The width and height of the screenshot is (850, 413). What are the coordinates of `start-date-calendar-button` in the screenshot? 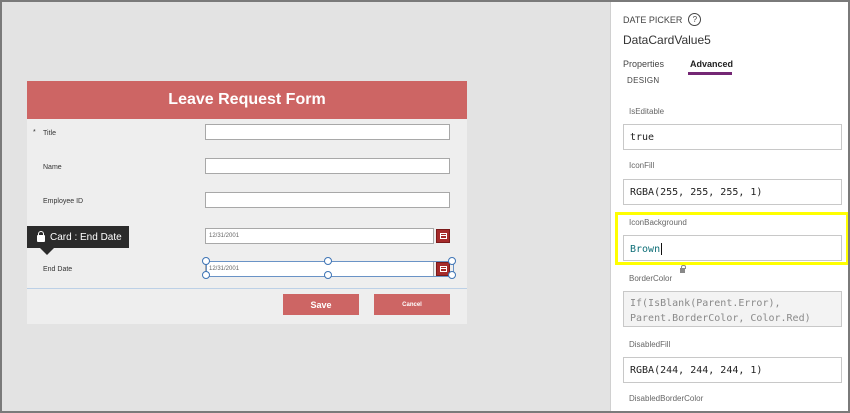 It's located at (443, 236).